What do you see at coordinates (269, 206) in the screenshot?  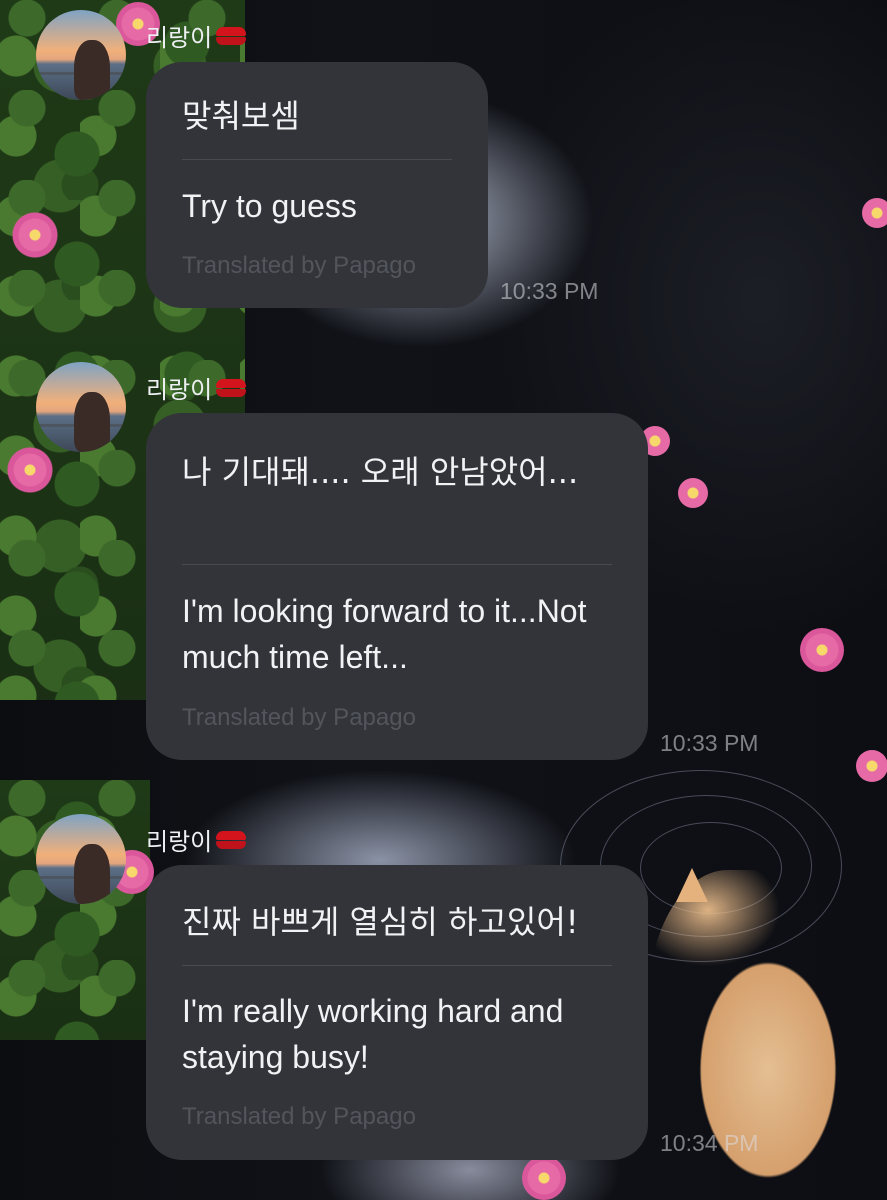 I see `translated-text: Try to guess` at bounding box center [269, 206].